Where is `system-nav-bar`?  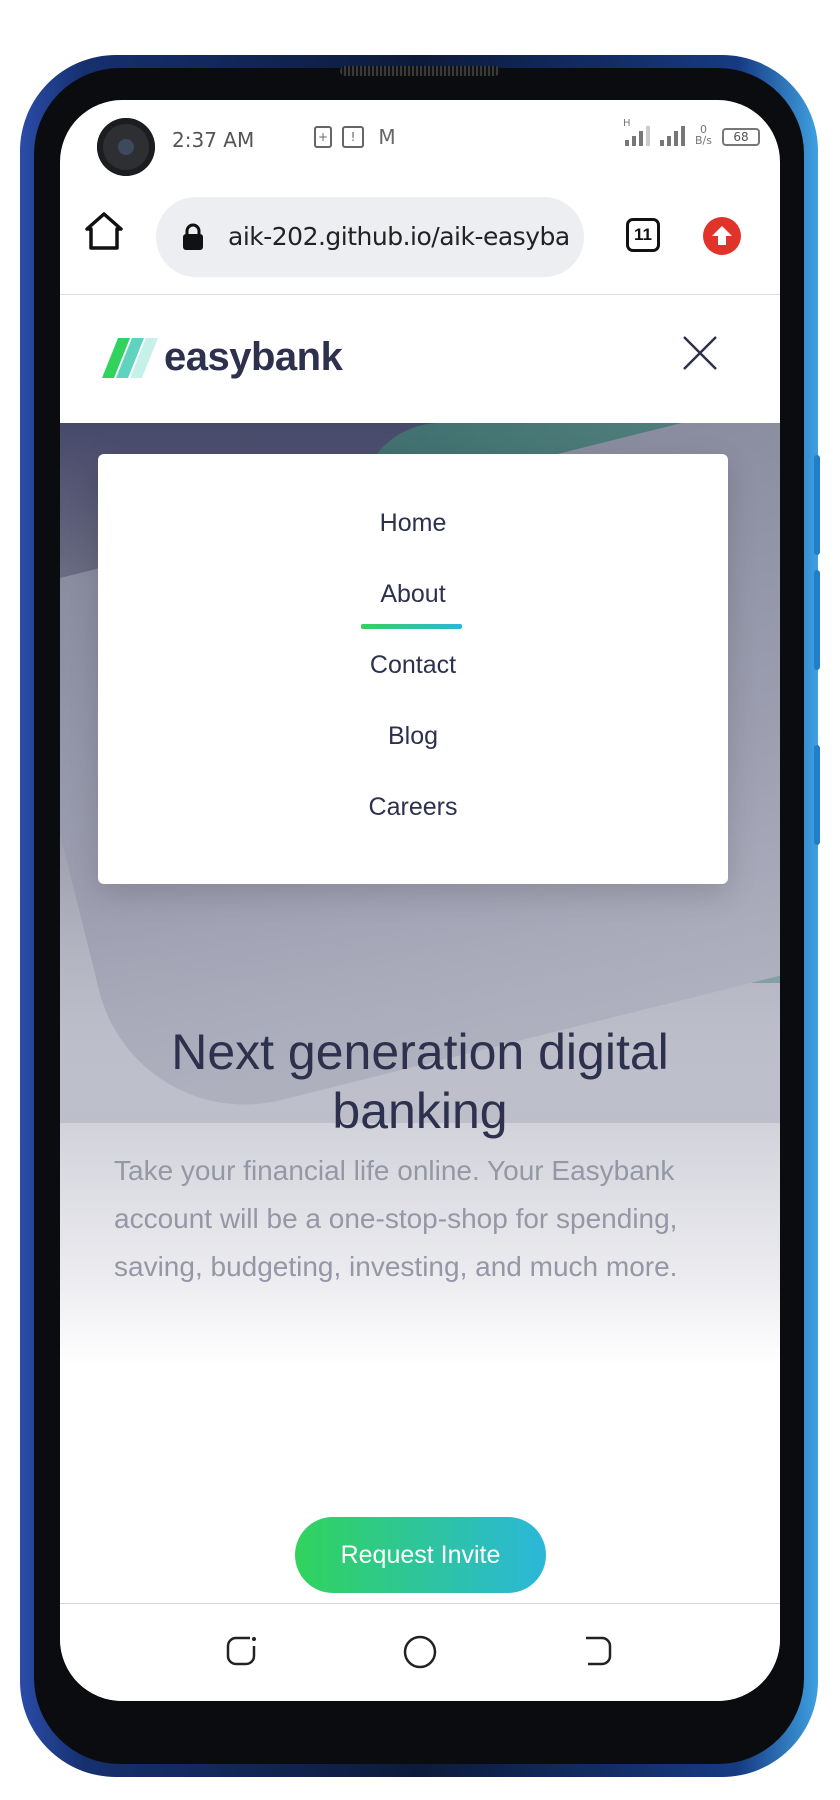 system-nav-bar is located at coordinates (420, 1652).